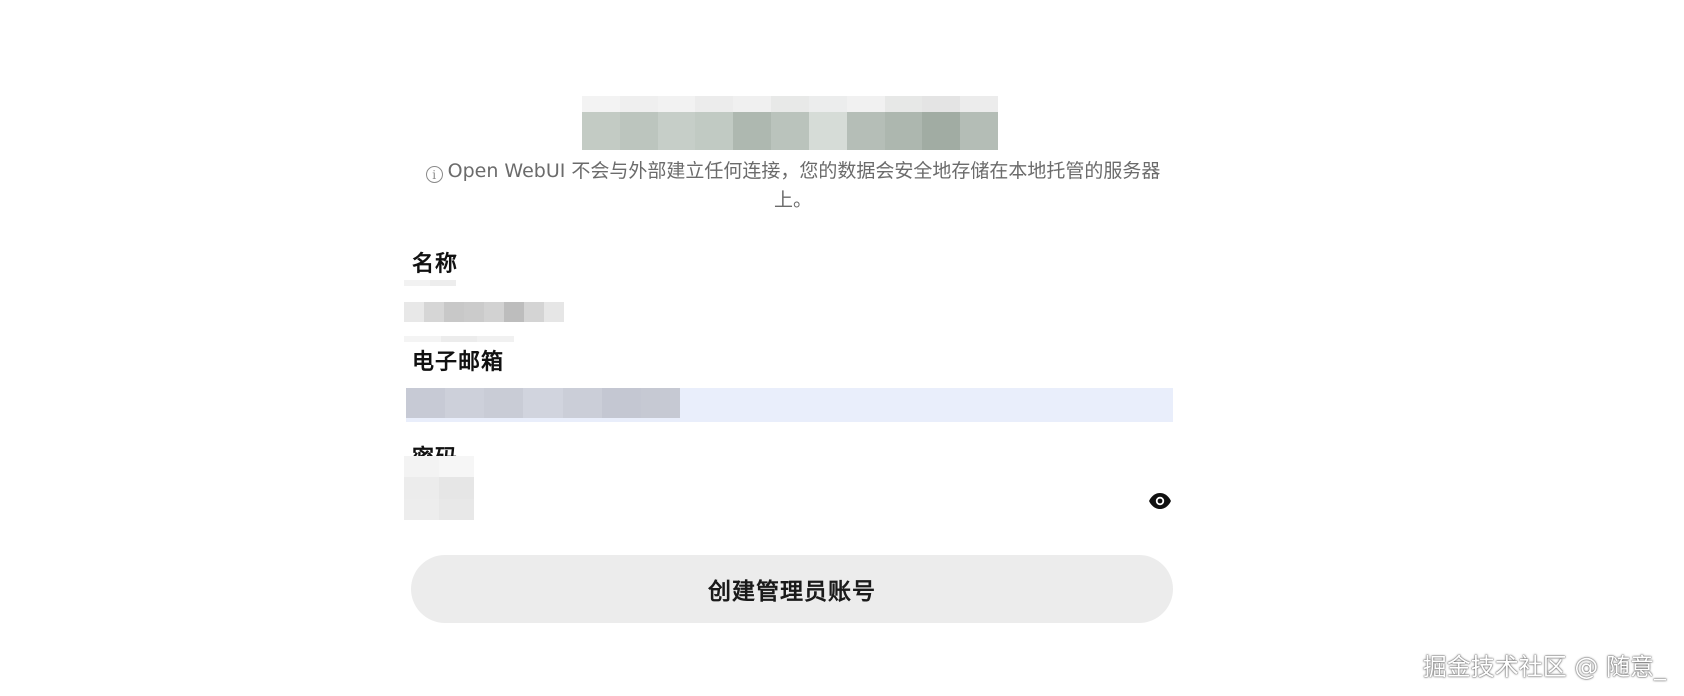 Image resolution: width=1684 pixels, height=696 pixels. What do you see at coordinates (1160, 501) in the screenshot?
I see `eye-icon` at bounding box center [1160, 501].